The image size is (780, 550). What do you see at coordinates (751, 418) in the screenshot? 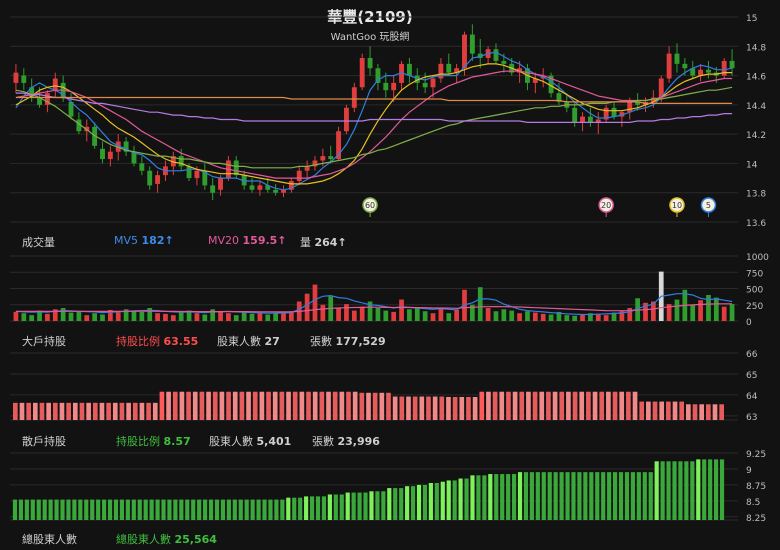
I see `y-tick-label: 63` at bounding box center [751, 418].